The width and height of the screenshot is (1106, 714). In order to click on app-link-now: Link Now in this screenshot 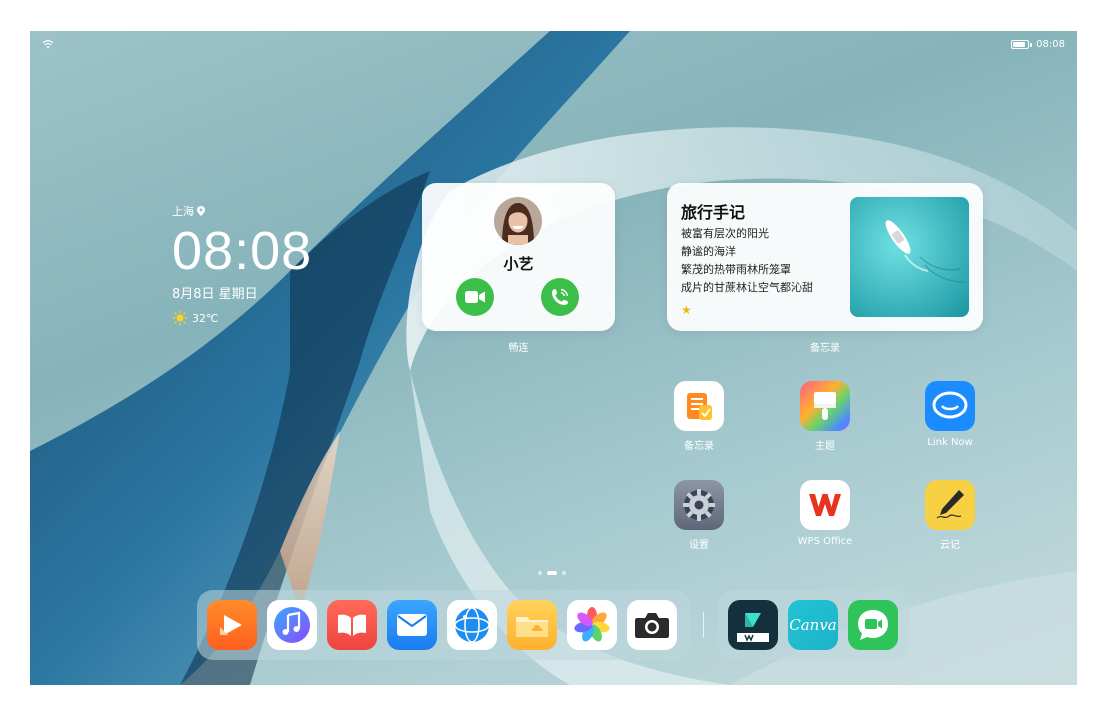, I will do `click(950, 414)`.